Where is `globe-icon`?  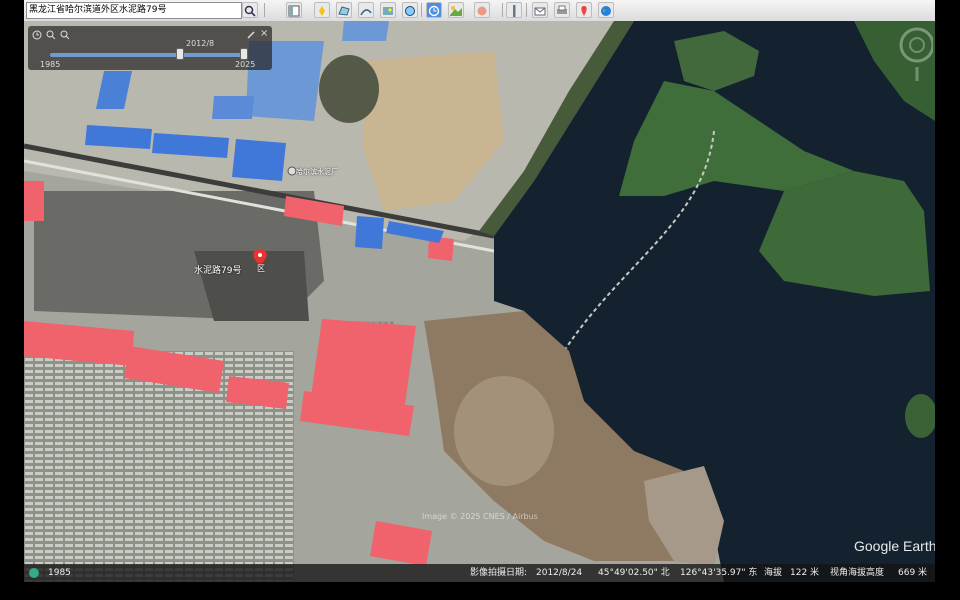
globe-icon is located at coordinates (34, 573).